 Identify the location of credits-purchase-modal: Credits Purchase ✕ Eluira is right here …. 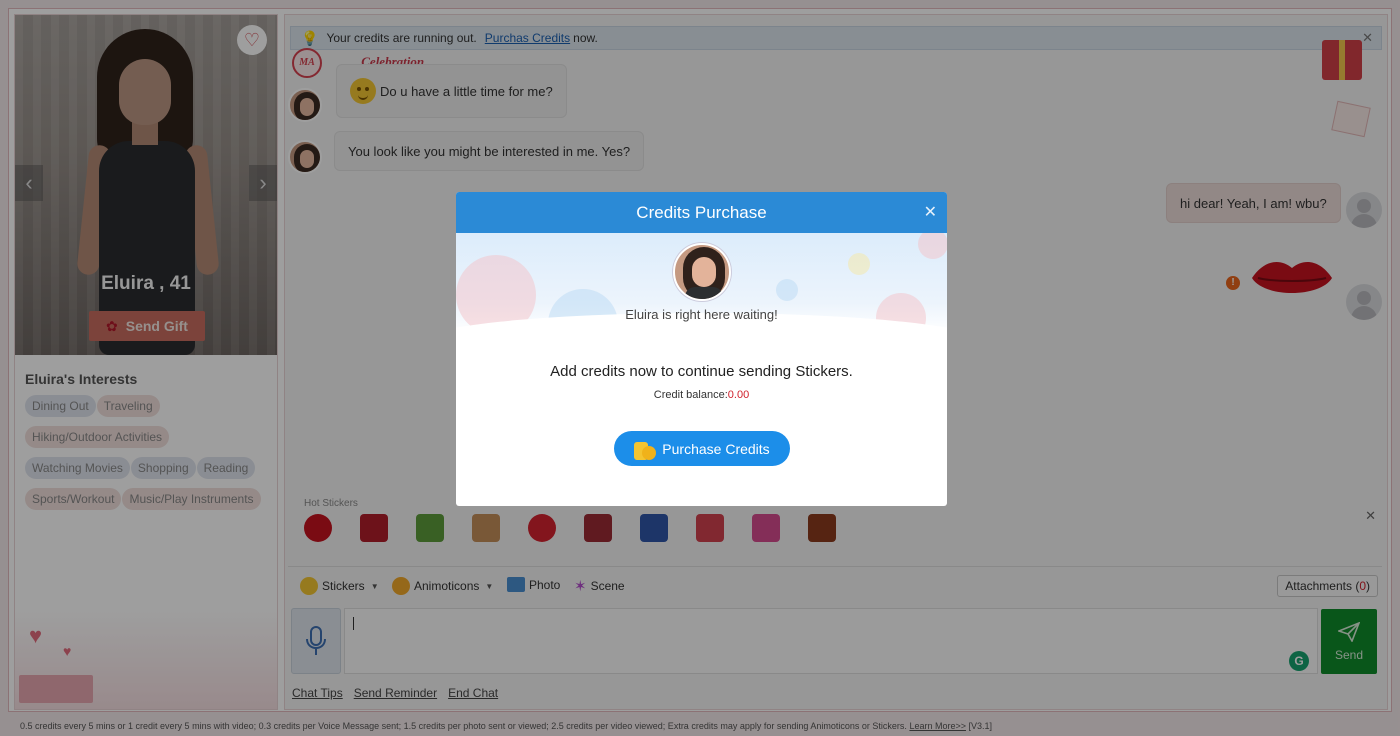
(701, 349).